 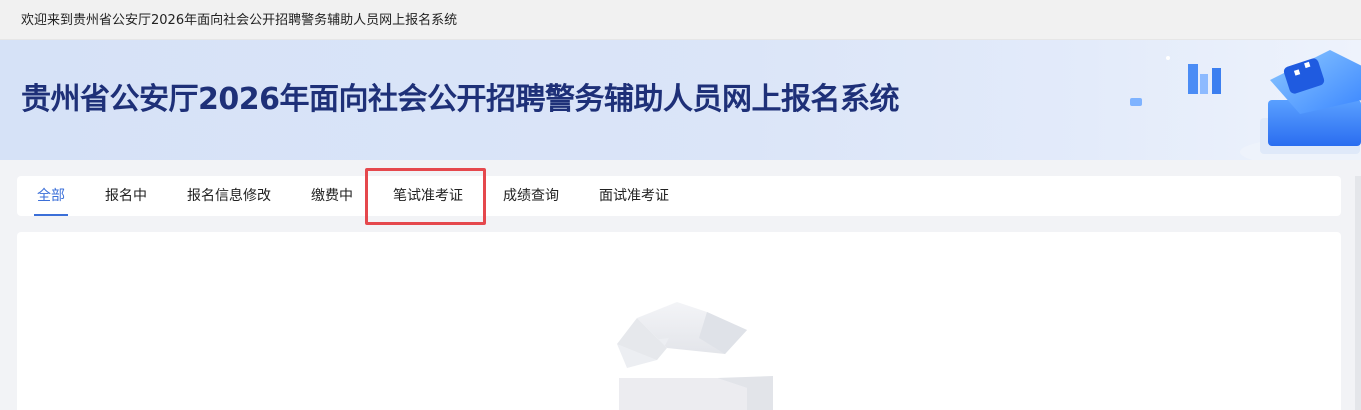 I want to click on banner-decoration-icon, so click(x=1245, y=105).